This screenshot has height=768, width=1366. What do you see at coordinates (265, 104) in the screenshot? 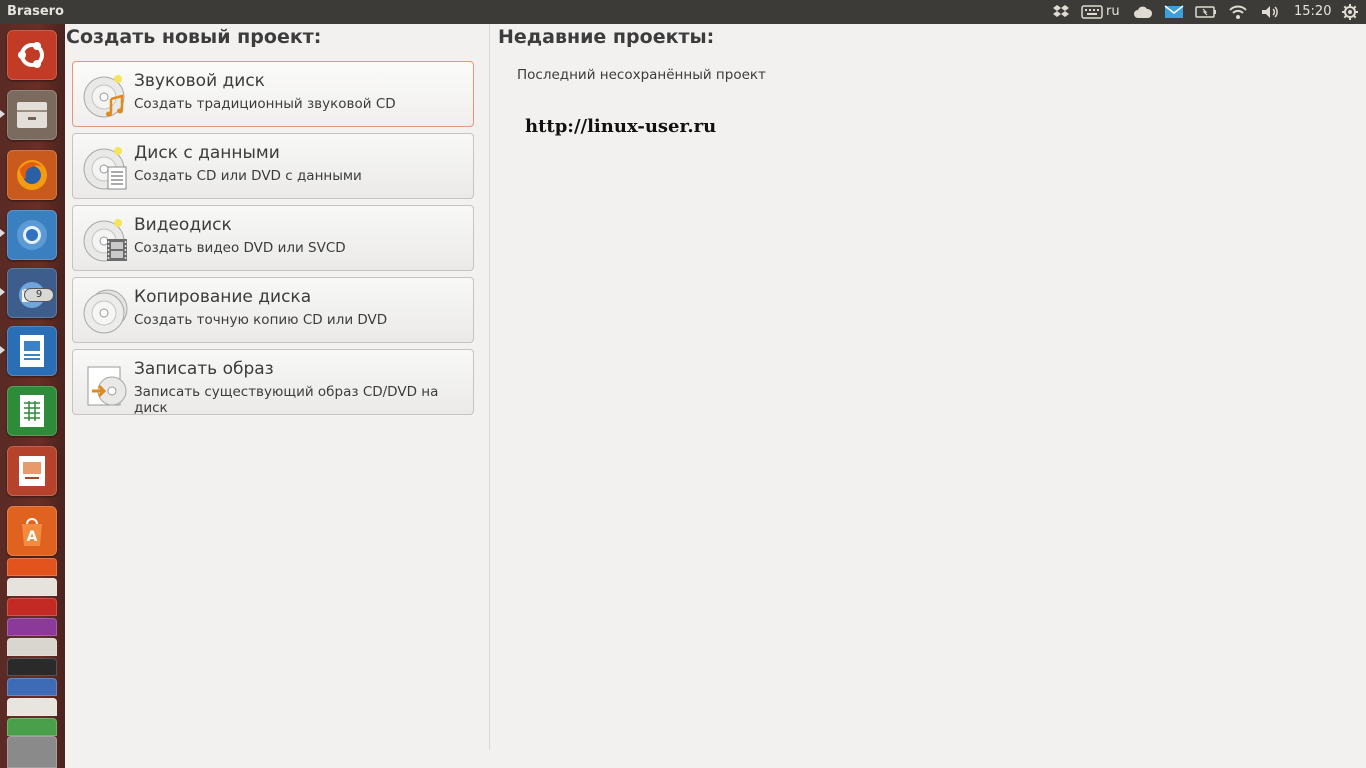
I see `audio-project-subtitle: Создать традиционный звуковой CD` at bounding box center [265, 104].